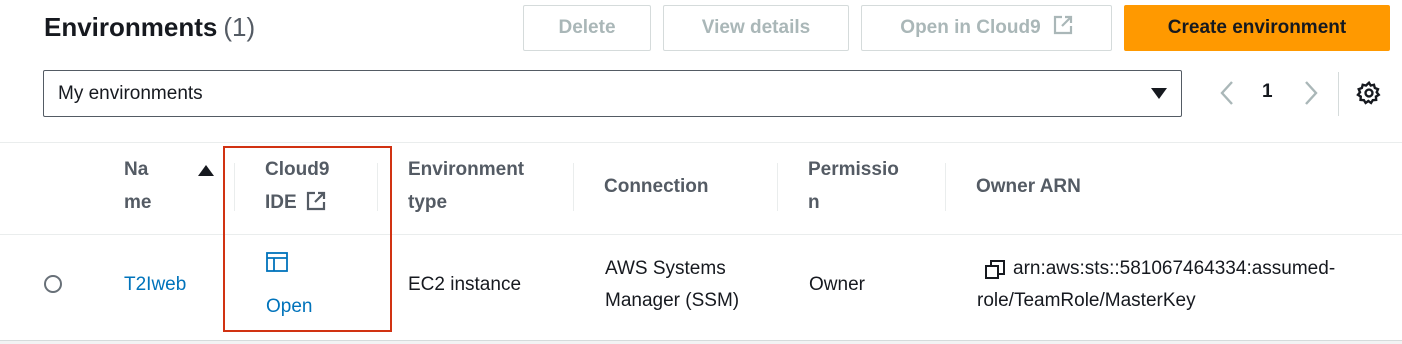 Image resolution: width=1402 pixels, height=344 pixels. Describe the element at coordinates (701, 142) in the screenshot. I see `table-top-border` at that location.